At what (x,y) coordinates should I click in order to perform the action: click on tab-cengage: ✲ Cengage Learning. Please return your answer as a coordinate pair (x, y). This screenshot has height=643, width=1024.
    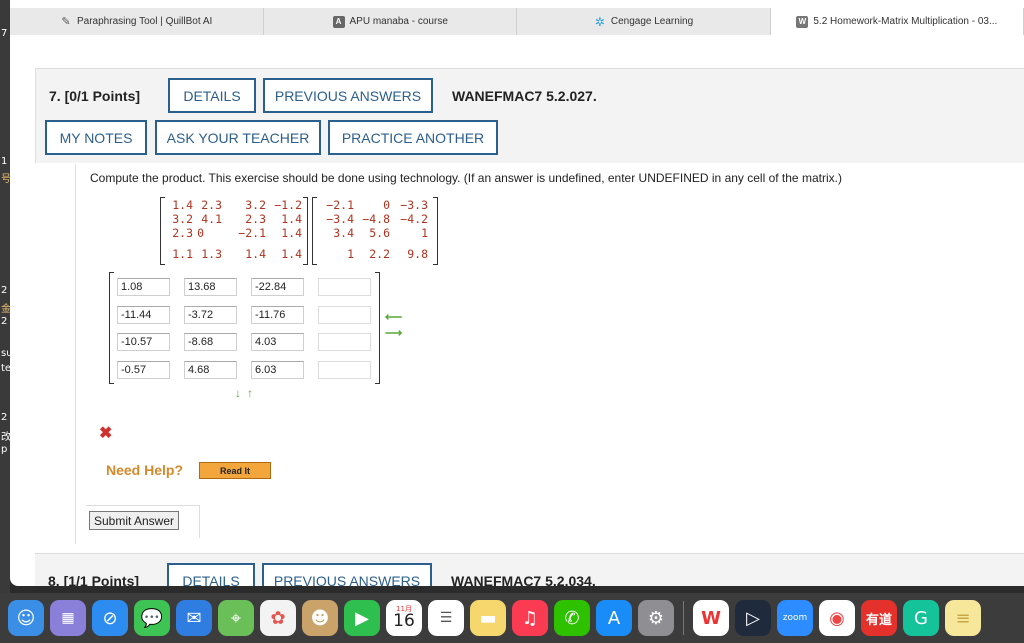
    Looking at the image, I should click on (644, 21).